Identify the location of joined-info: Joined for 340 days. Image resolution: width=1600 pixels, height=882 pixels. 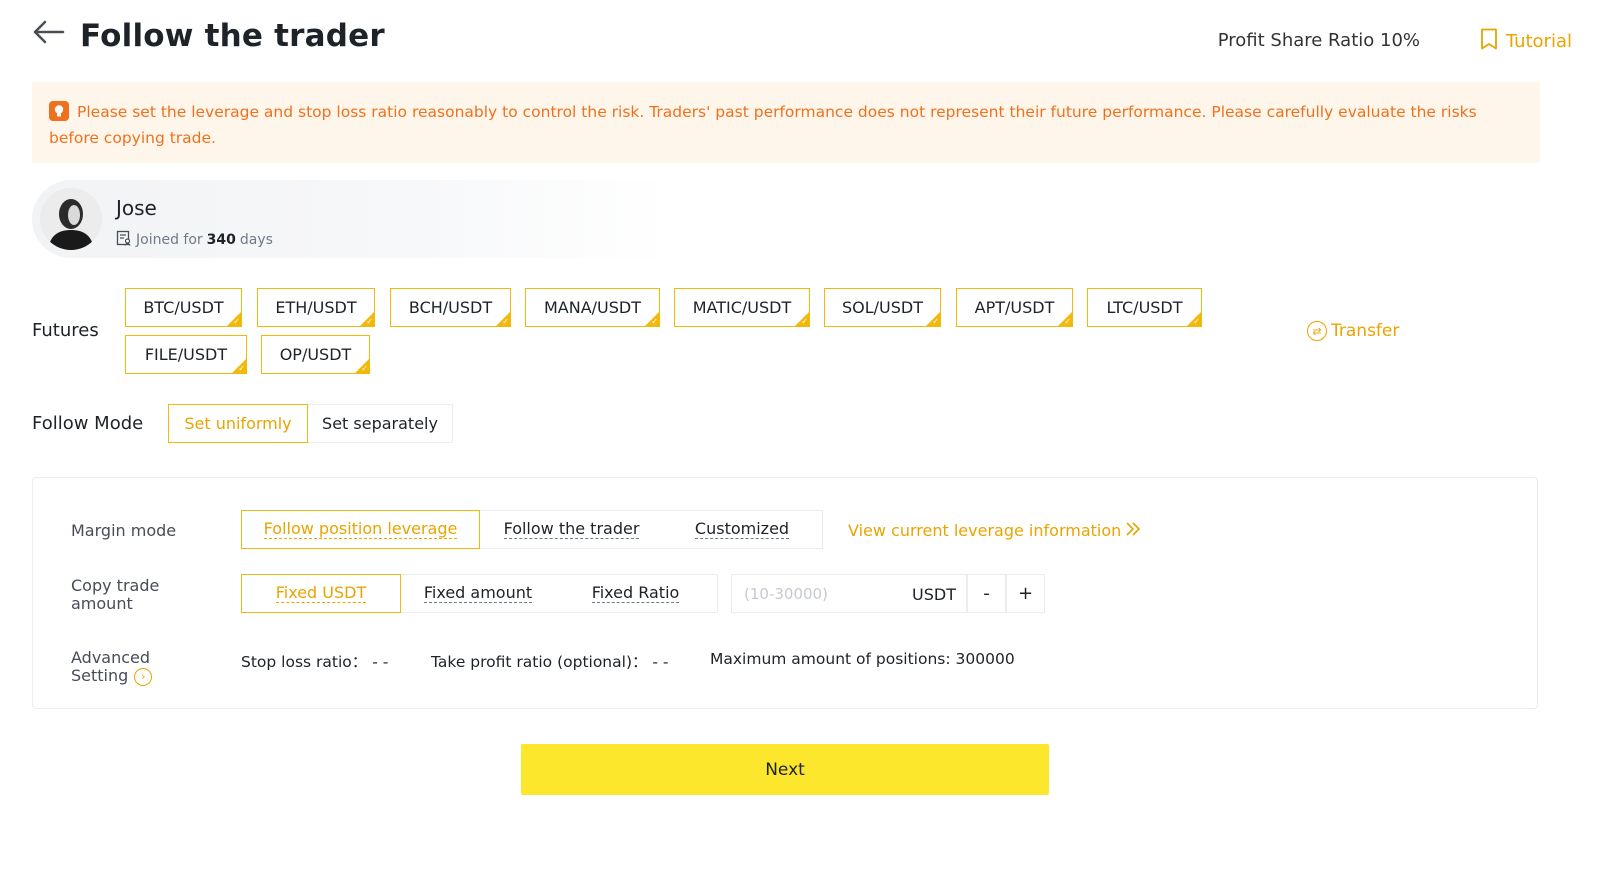
(194, 240).